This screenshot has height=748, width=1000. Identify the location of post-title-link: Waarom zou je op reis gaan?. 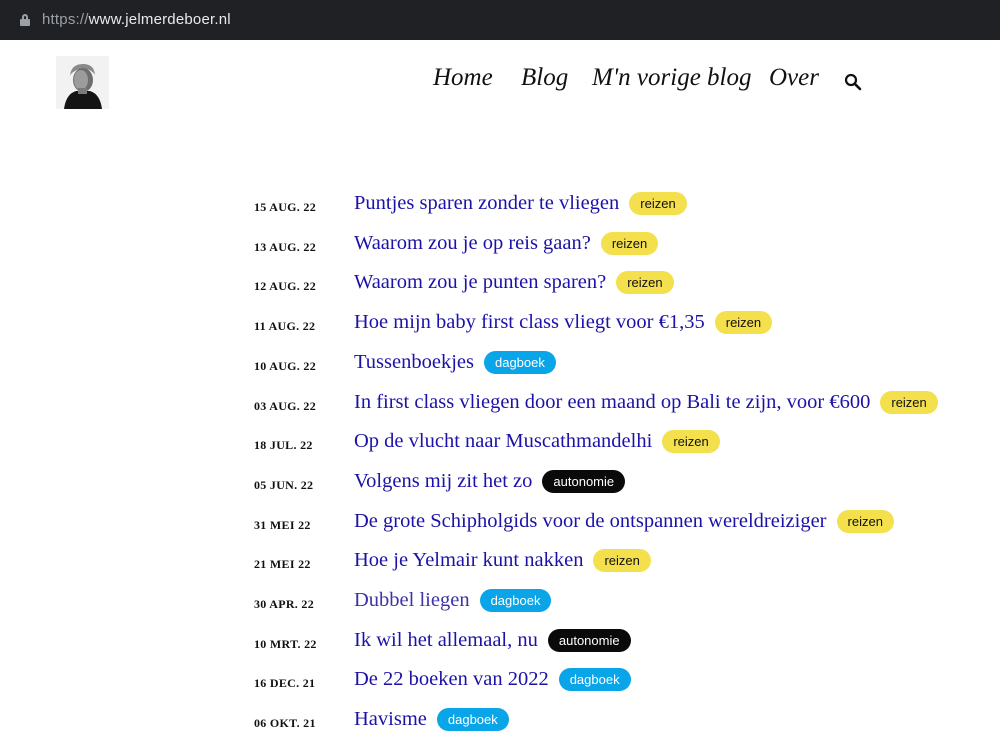
(472, 243).